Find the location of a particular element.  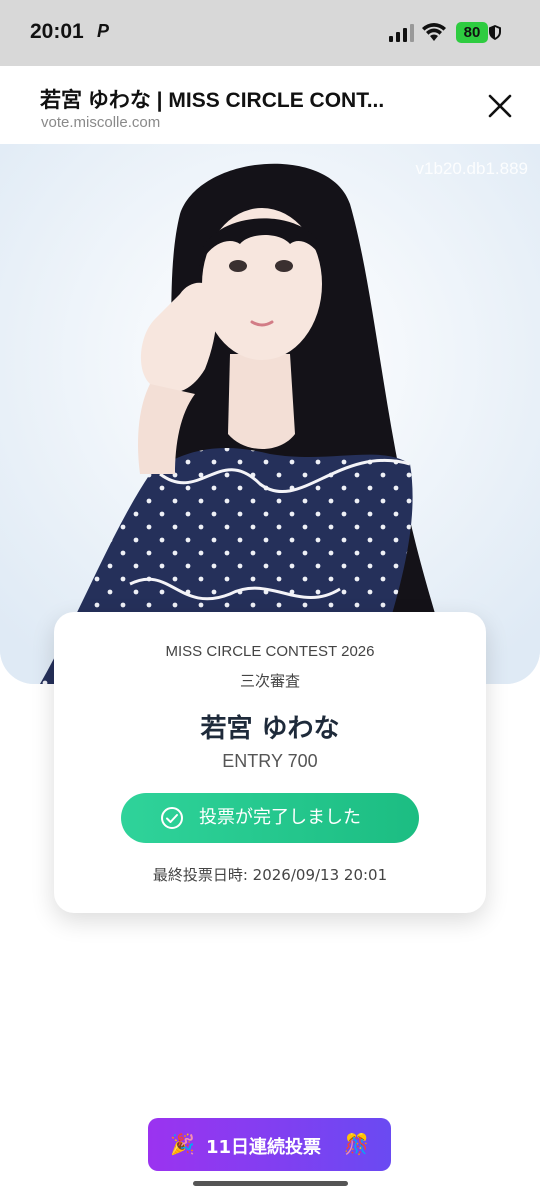

shield-icon is located at coordinates (495, 32).